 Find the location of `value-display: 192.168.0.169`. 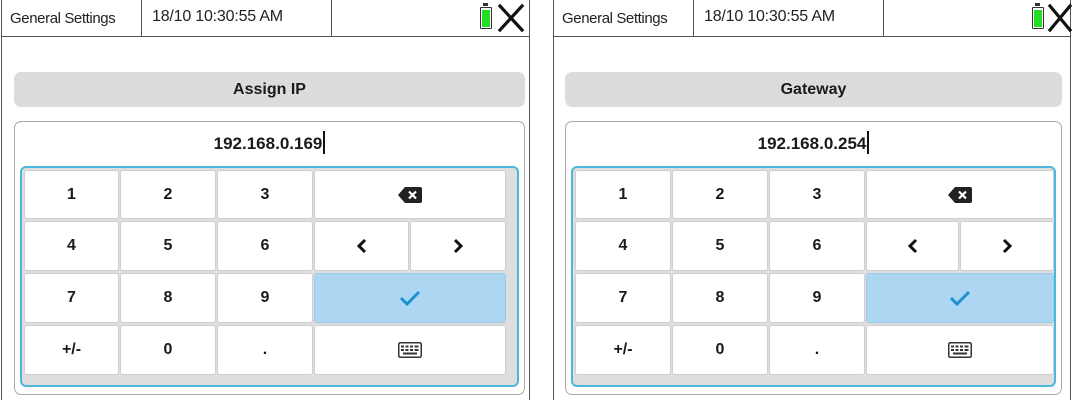

value-display: 192.168.0.169 is located at coordinates (269, 144).